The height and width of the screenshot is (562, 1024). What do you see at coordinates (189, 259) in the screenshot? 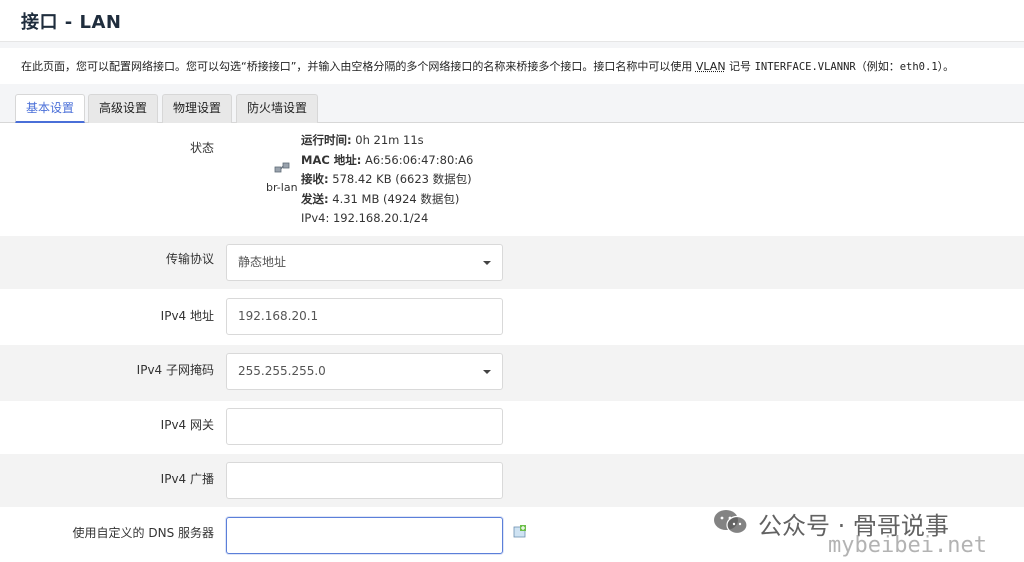
I see `protocol-label: 传输协议` at bounding box center [189, 259].